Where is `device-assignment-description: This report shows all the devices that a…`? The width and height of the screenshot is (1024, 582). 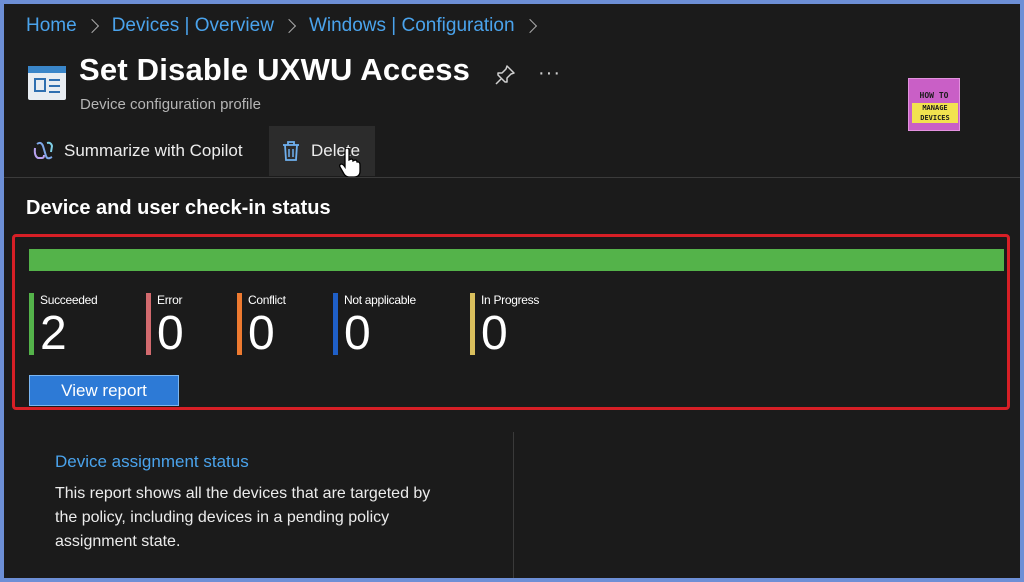 device-assignment-description: This report shows all the devices that a… is located at coordinates (243, 517).